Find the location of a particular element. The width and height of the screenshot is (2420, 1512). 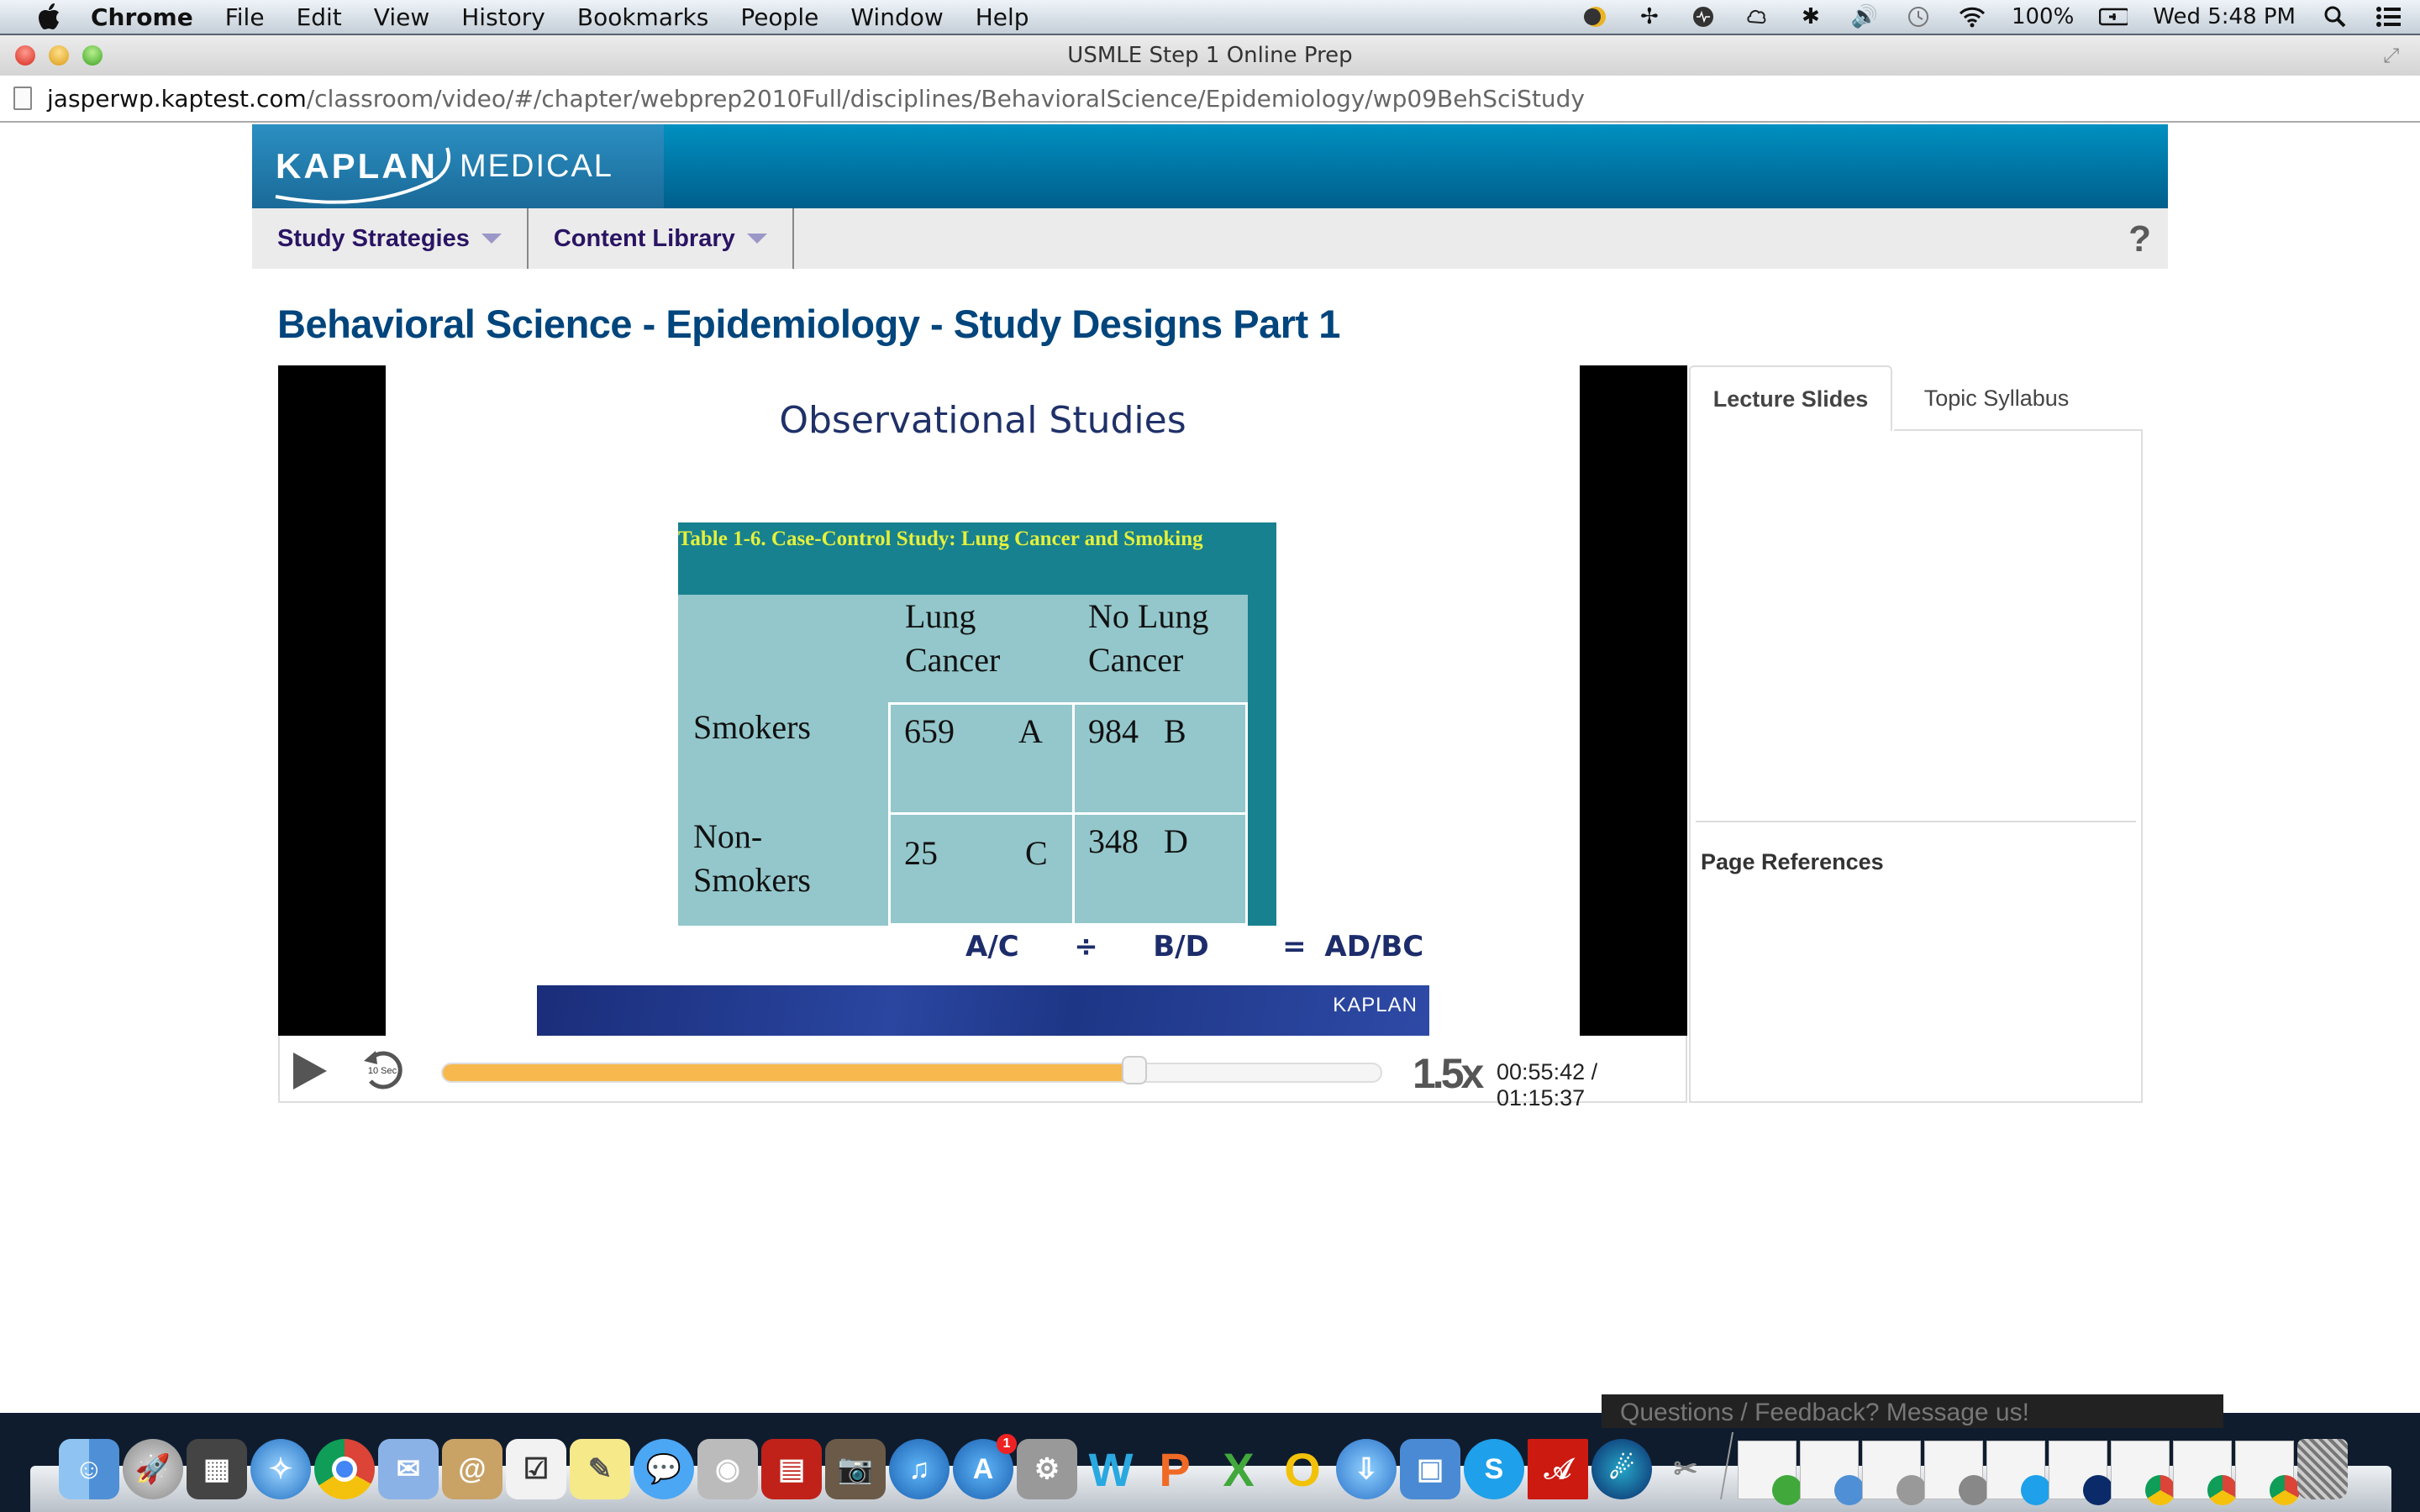

finder-icon: ☺ is located at coordinates (89, 1469).